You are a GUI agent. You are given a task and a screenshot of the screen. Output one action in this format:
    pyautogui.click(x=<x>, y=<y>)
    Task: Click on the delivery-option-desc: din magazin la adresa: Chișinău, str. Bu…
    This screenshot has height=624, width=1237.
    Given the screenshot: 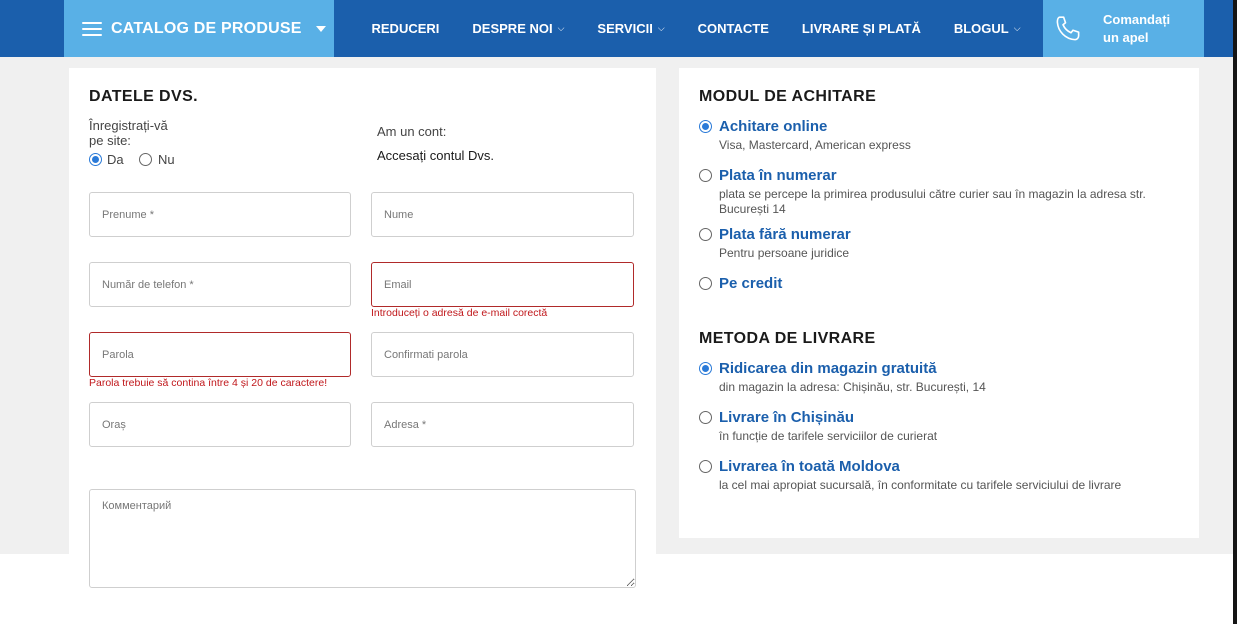 What is the action you would take?
    pyautogui.click(x=852, y=387)
    